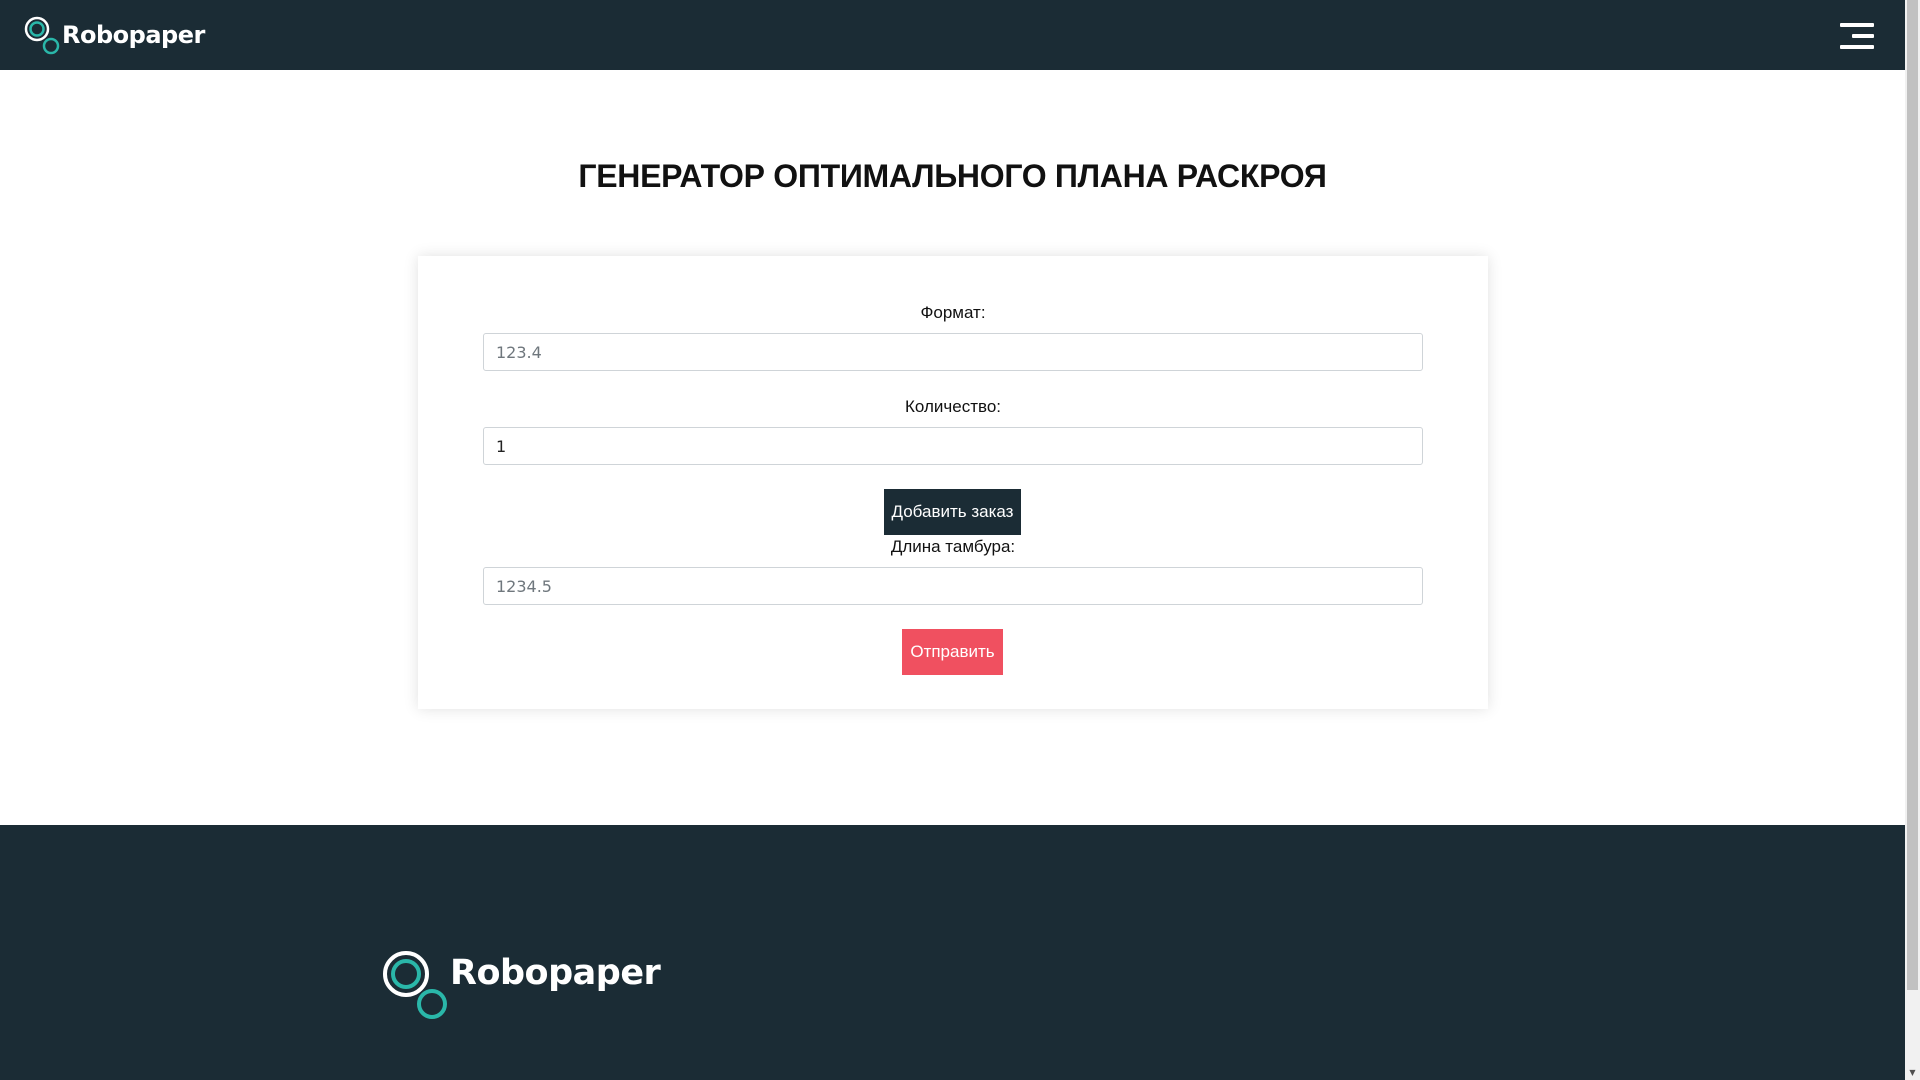  I want to click on header-logo: Robopaper, so click(114, 35).